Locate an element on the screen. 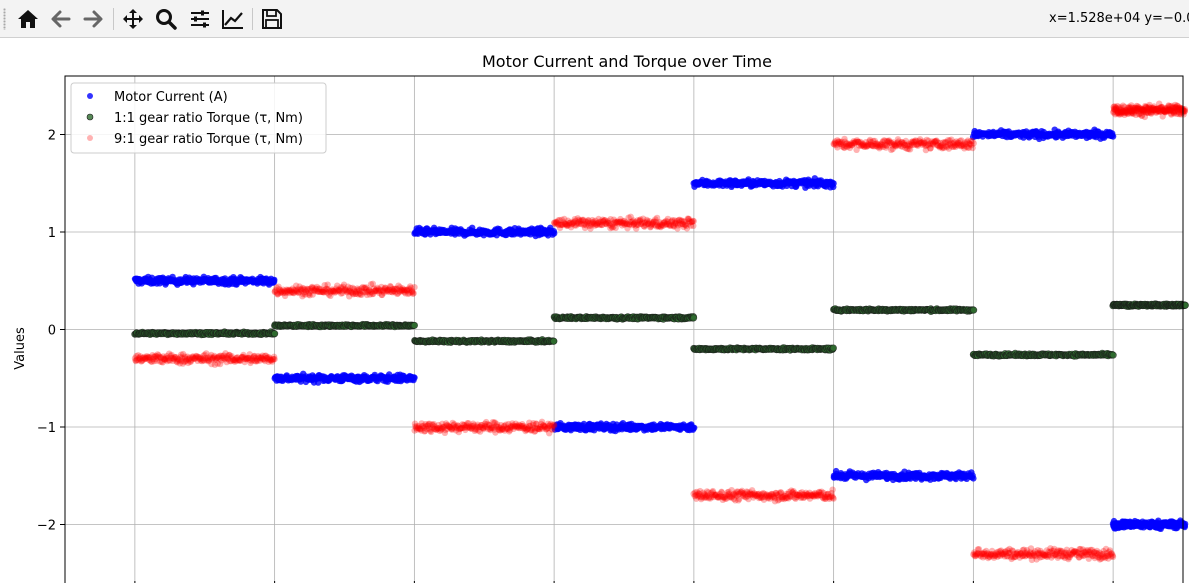  toolbar: x=1.528e+04 y=−0.03 is located at coordinates (594, 19).